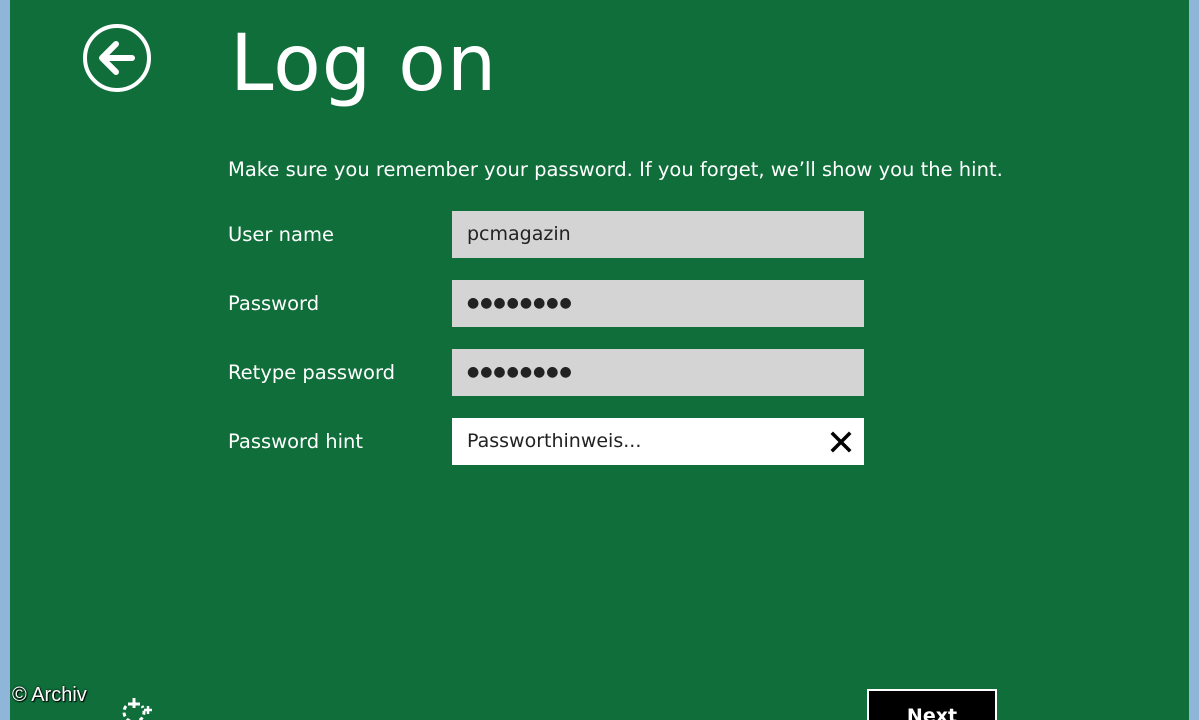 The width and height of the screenshot is (1199, 720). Describe the element at coordinates (658, 234) in the screenshot. I see `username-field: pcmagazin` at that location.